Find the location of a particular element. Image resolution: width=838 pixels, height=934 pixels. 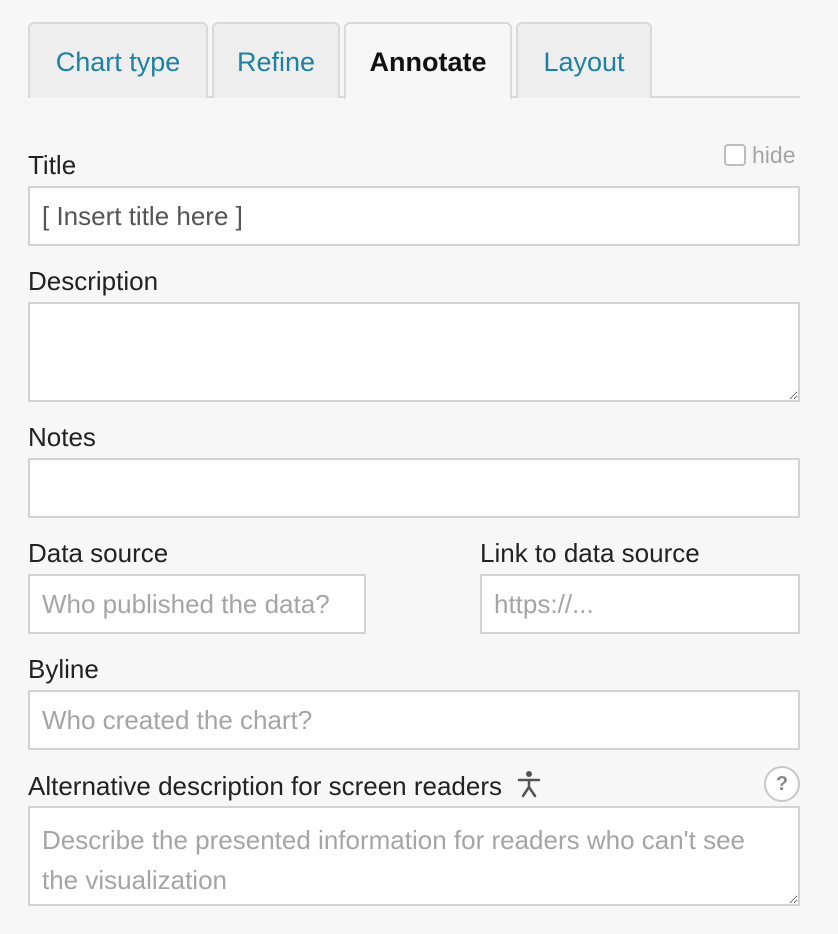

tab-annotate: Annotate is located at coordinates (428, 61).